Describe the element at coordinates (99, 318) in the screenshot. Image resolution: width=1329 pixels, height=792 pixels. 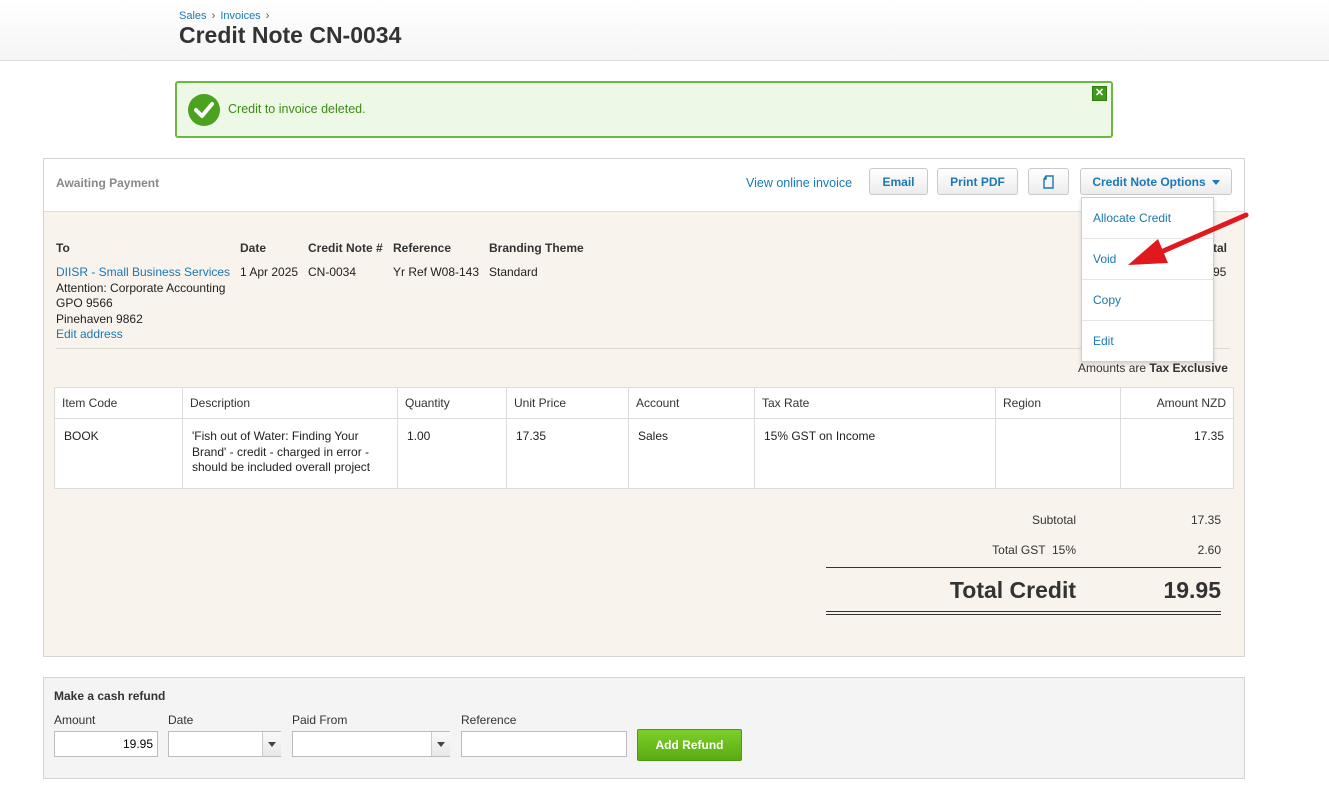
I see `address-line: Pinehaven 9862` at that location.